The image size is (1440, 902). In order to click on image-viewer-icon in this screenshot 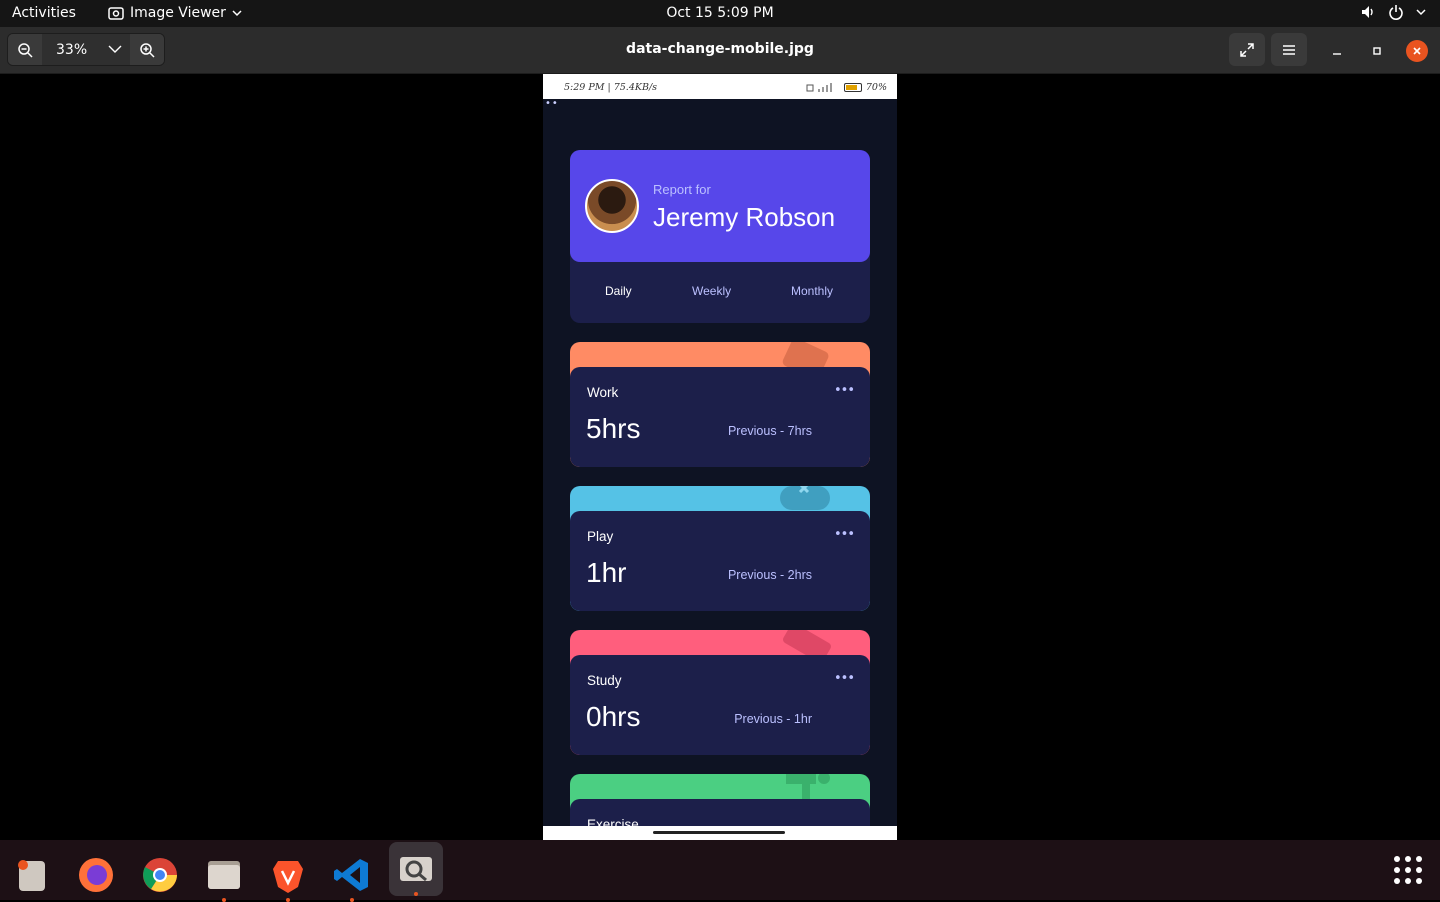, I will do `click(416, 869)`.